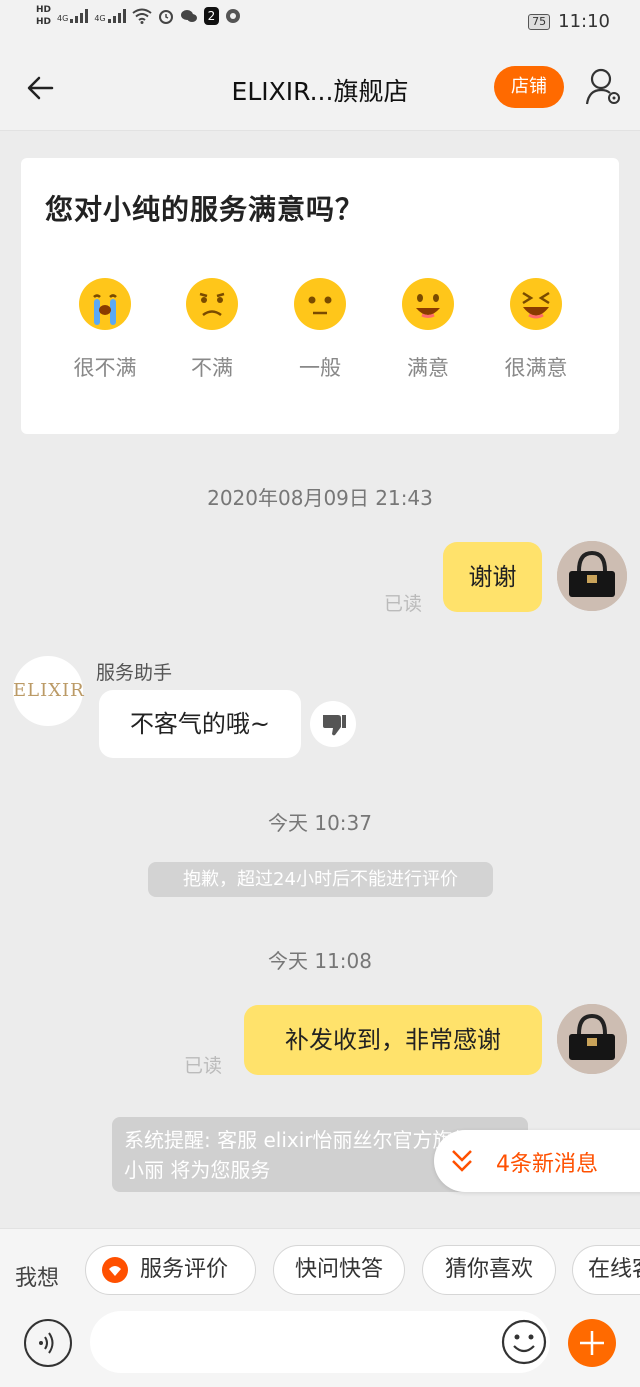 This screenshot has height=1387, width=640. Describe the element at coordinates (320, 879) in the screenshot. I see `system-notice: 抱歉，超过24小时后不能进行评价` at that location.